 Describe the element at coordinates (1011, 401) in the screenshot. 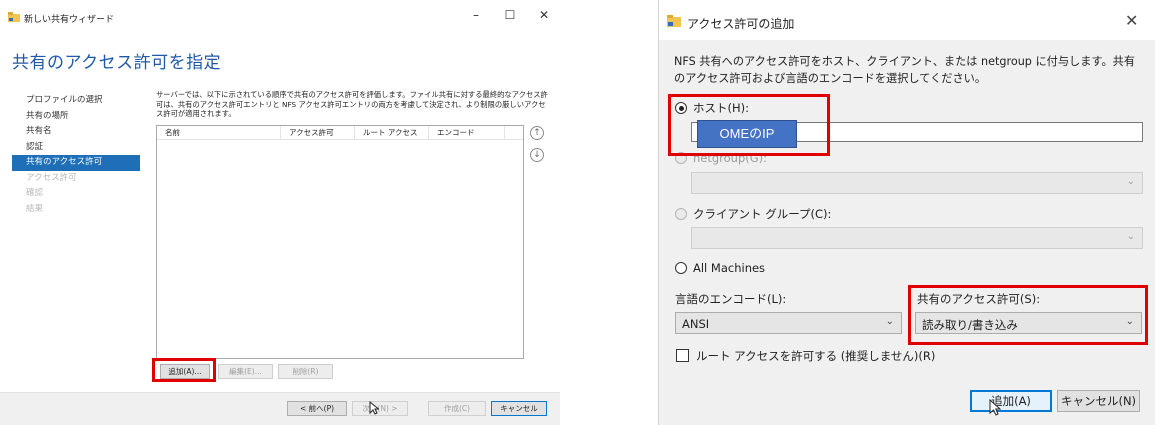

I see `add-button: 追加(A)` at that location.